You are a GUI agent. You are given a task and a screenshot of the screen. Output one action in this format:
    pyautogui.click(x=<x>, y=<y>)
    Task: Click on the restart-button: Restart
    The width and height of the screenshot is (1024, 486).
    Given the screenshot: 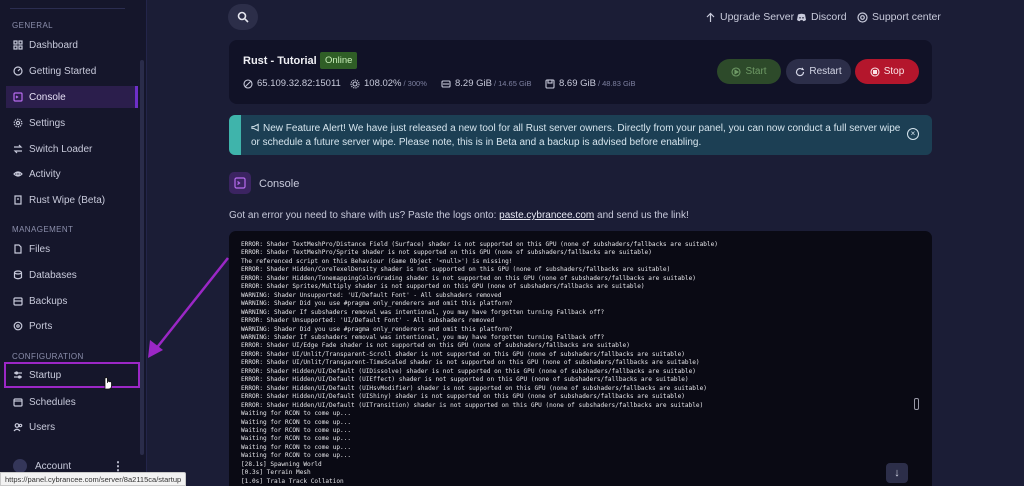 What is the action you would take?
    pyautogui.click(x=818, y=71)
    